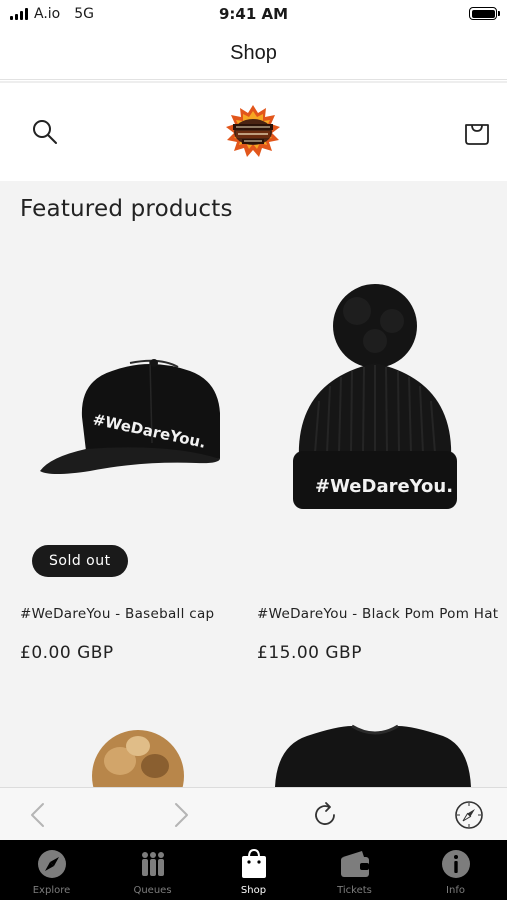  What do you see at coordinates (455, 890) in the screenshot?
I see `tab-label: Info` at bounding box center [455, 890].